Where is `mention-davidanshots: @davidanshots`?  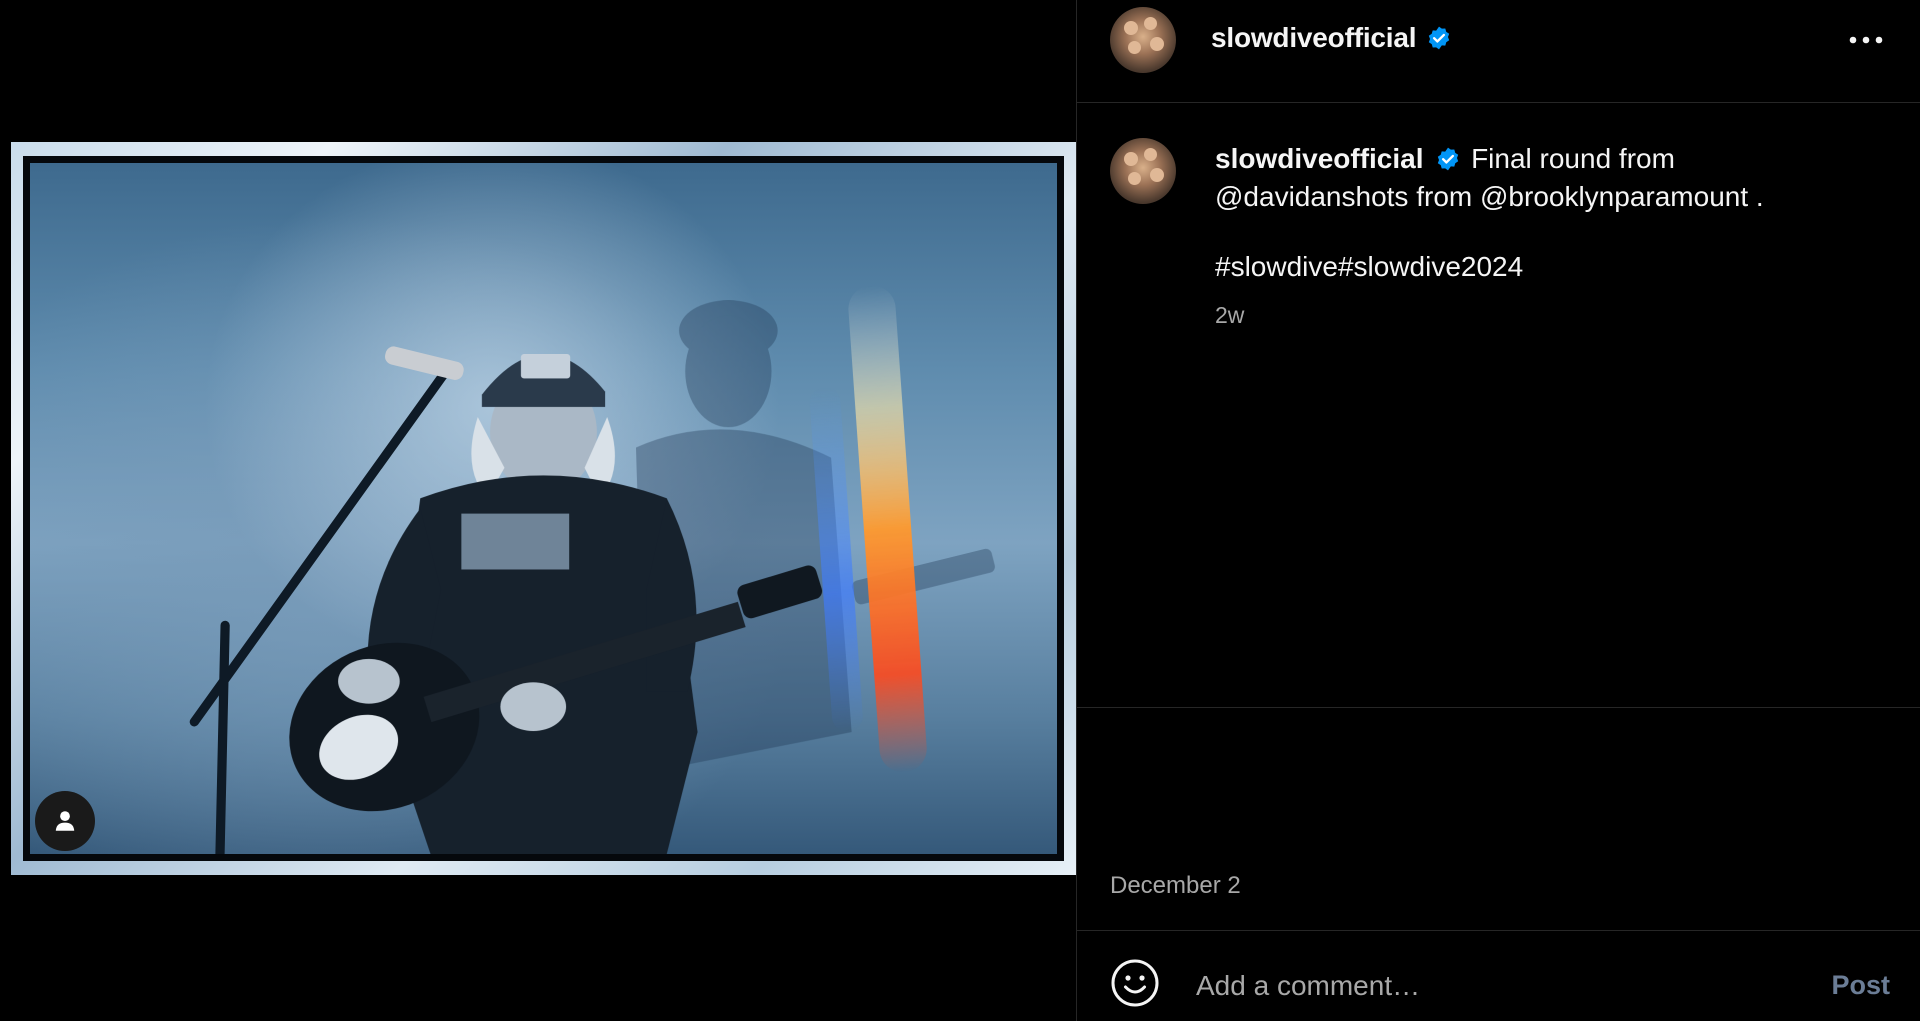 mention-davidanshots: @davidanshots is located at coordinates (1311, 196).